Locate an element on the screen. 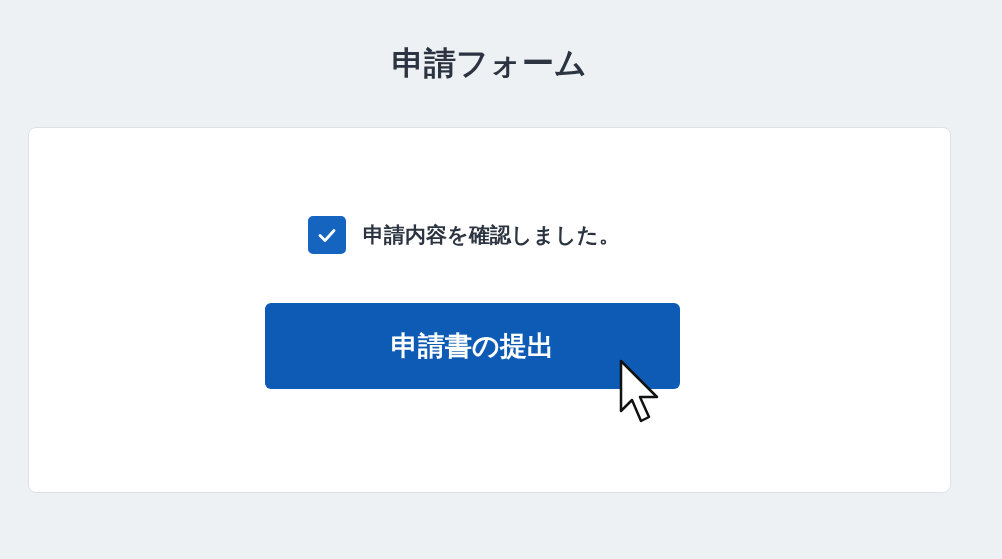 The image size is (1002, 559). form-title: 申請フォーム is located at coordinates (489, 63).